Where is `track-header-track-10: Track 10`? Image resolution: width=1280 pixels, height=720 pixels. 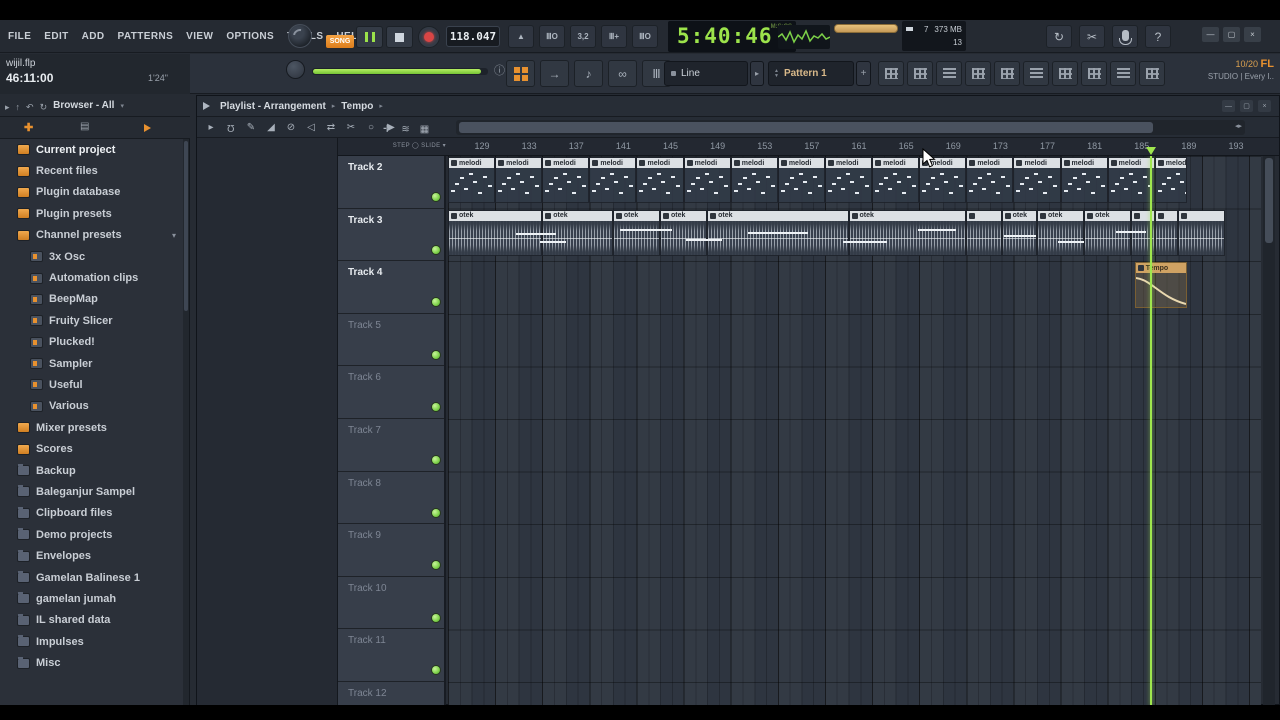 track-header-track-10: Track 10 is located at coordinates (391, 603).